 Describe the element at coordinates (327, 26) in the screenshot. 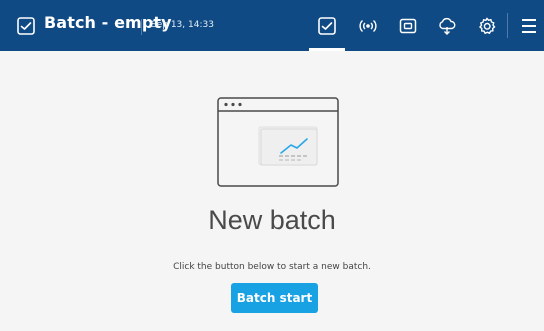

I see `nav-batch-tray-icon` at that location.